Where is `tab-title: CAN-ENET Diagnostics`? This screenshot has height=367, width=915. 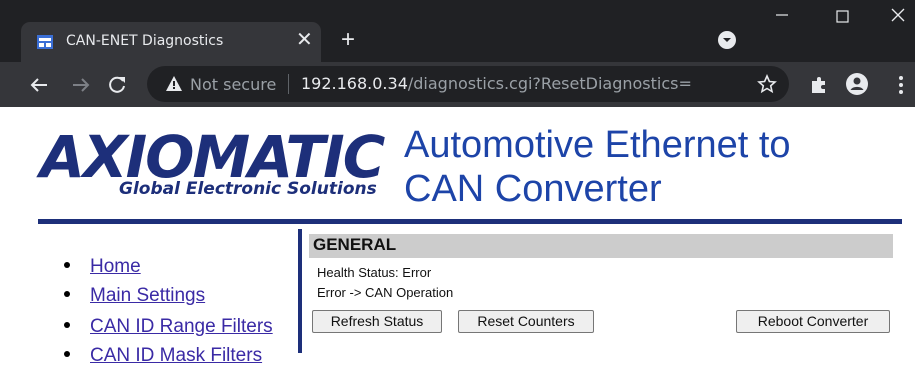 tab-title: CAN-ENET Diagnostics is located at coordinates (145, 41).